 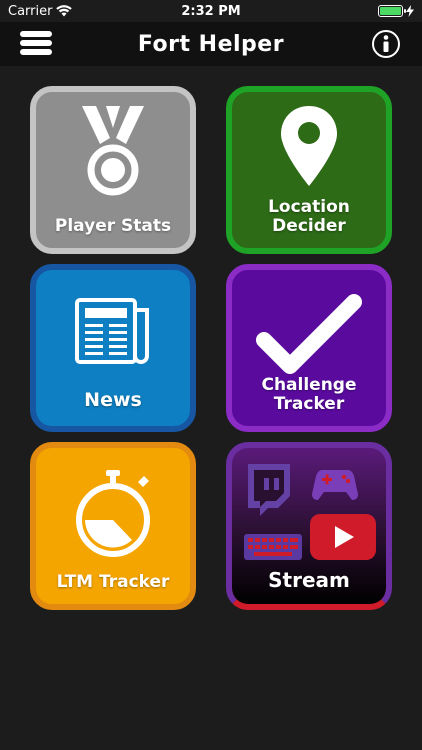 I want to click on tile-label: Location Decider, so click(x=309, y=216).